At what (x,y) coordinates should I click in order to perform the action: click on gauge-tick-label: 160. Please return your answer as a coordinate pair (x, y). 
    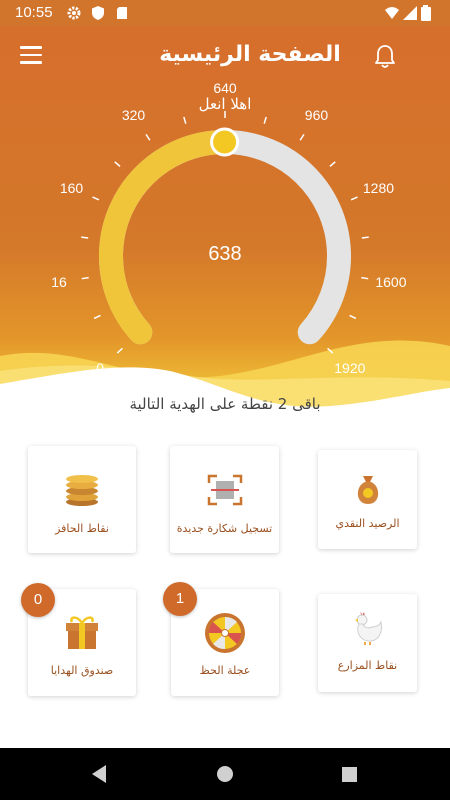
    Looking at the image, I should click on (71, 187).